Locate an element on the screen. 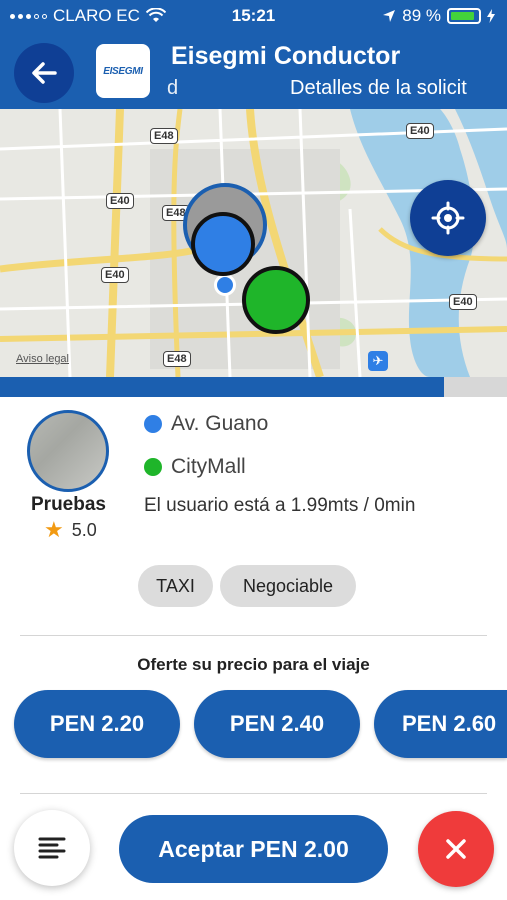  destination-dot-icon is located at coordinates (153, 467).